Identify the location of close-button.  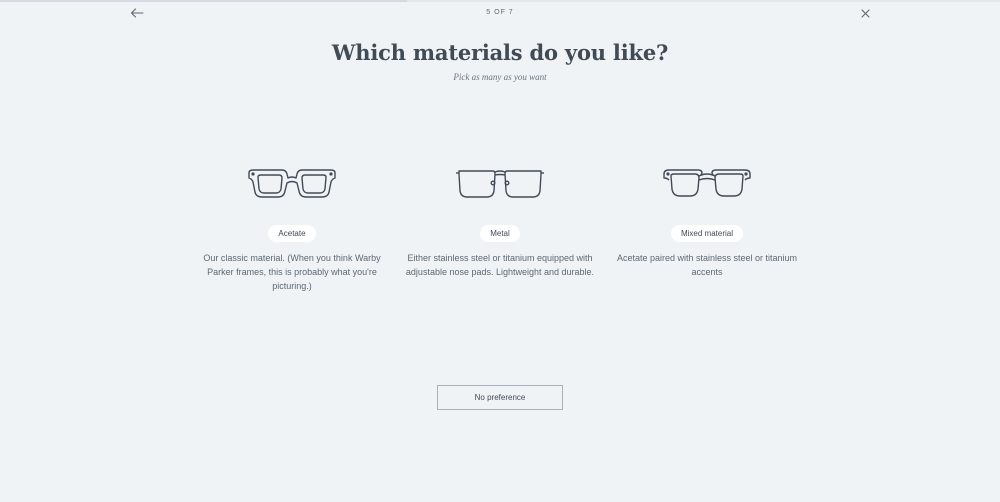
(865, 13).